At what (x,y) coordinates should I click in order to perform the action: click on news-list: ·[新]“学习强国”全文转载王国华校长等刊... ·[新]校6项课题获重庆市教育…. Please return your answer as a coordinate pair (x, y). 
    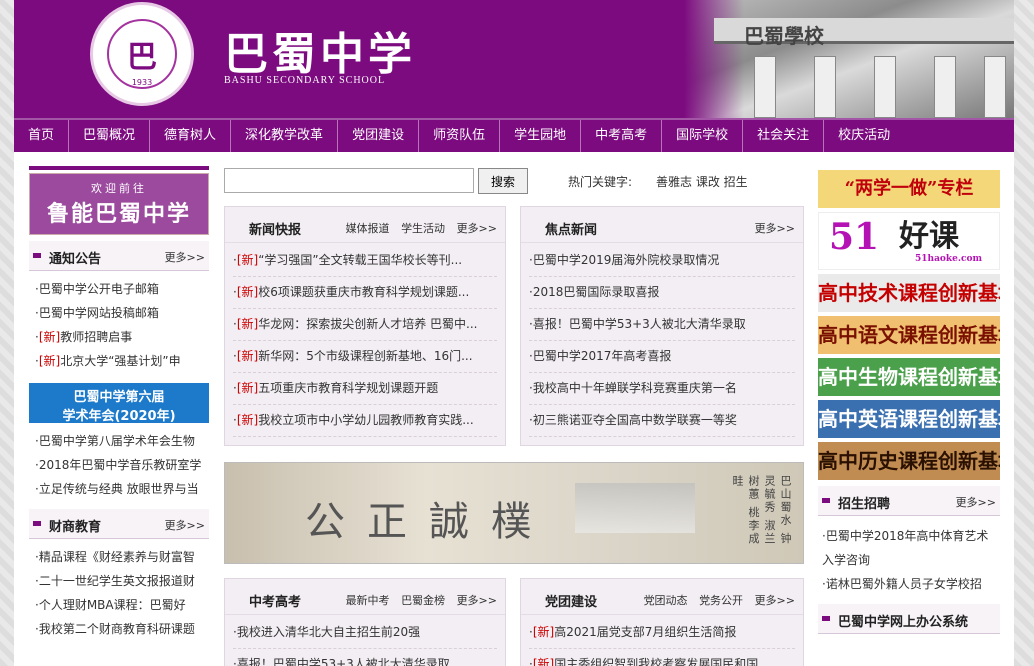
    Looking at the image, I should click on (365, 341).